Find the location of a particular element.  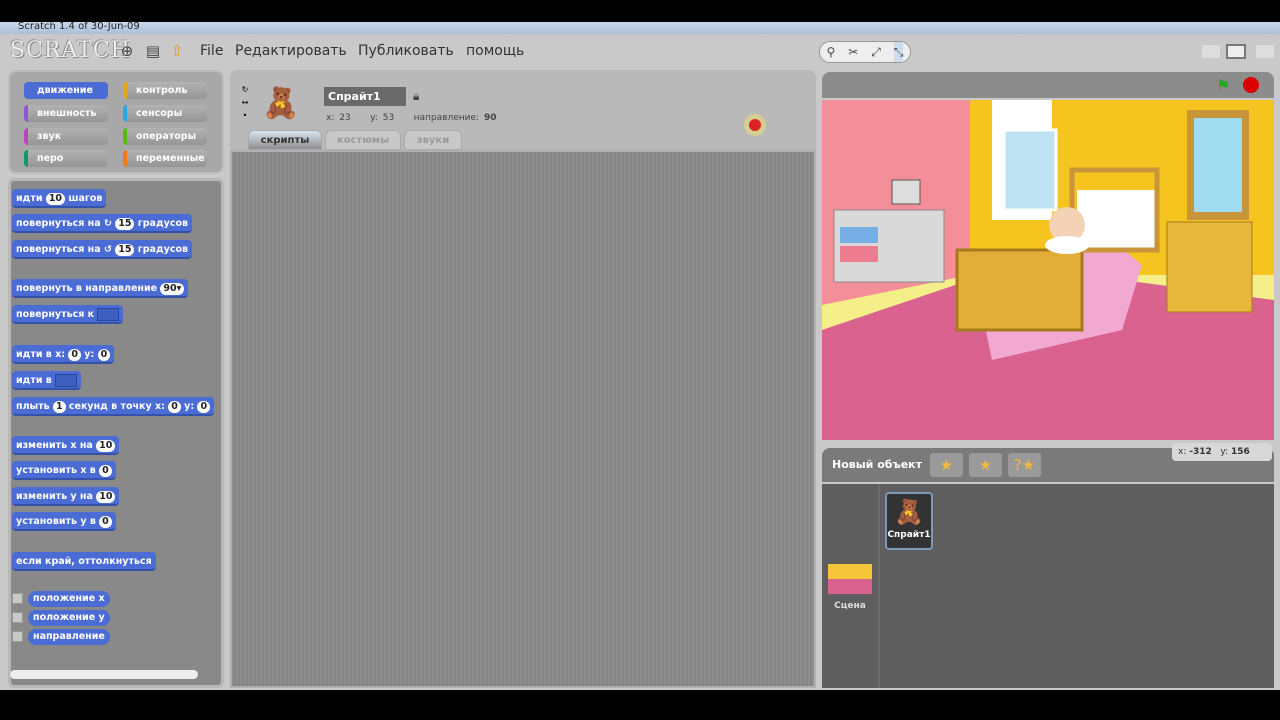

rotation-style-icons: ↻ ↔ • is located at coordinates (245, 103).